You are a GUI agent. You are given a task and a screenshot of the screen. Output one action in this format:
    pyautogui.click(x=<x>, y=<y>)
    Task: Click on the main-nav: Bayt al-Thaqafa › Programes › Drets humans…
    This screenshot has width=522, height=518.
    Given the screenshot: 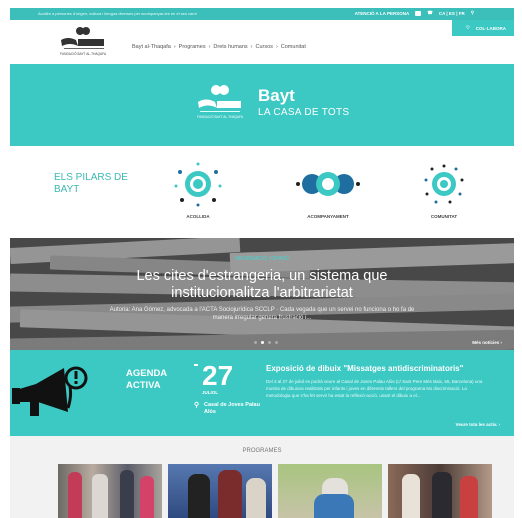 What is the action you would take?
    pyautogui.click(x=219, y=47)
    